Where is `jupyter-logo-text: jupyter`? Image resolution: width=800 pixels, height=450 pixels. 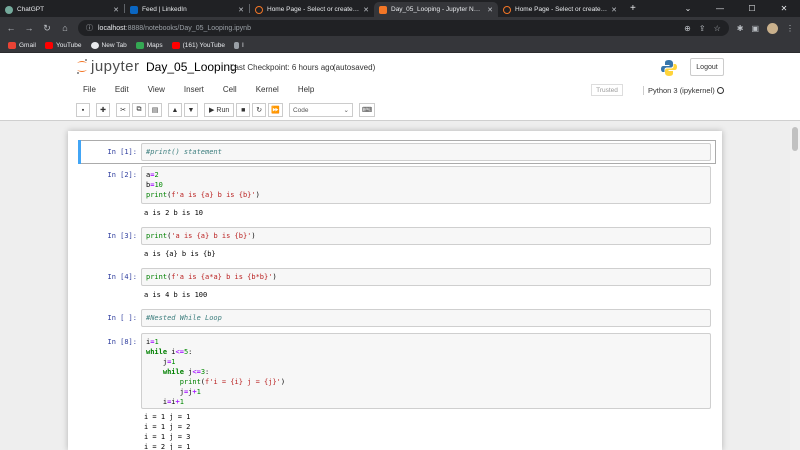
jupyter-logo-text: jupyter is located at coordinates (115, 66).